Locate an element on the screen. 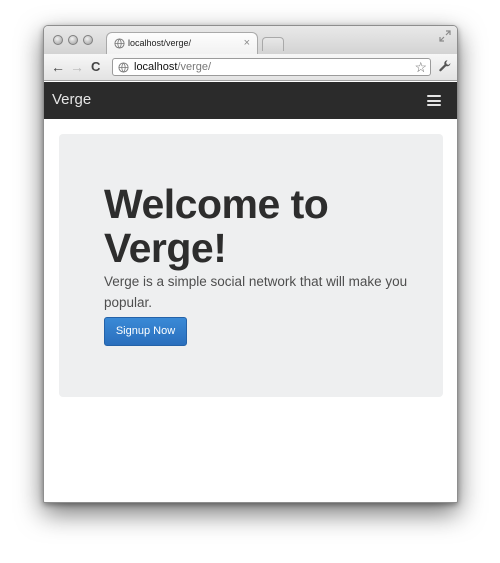 Image resolution: width=500 pixels, height=563 pixels. tab-strip: localhost/verge/ × is located at coordinates (250, 40).